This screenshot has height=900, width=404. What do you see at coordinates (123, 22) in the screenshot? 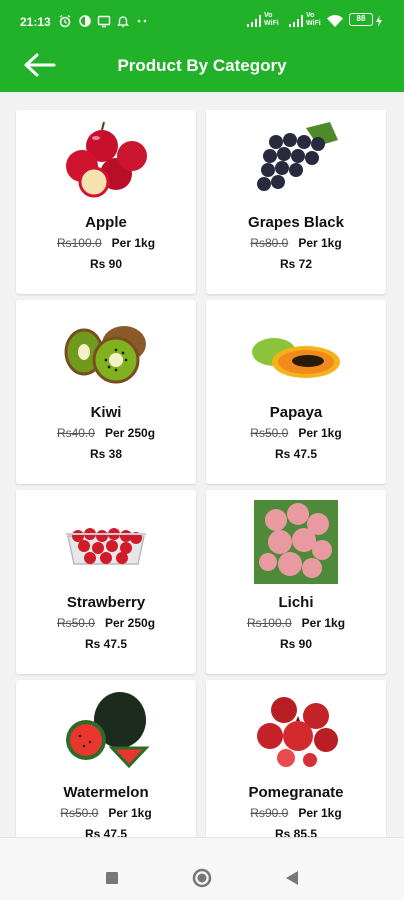
I see `notification-bell-icon` at bounding box center [123, 22].